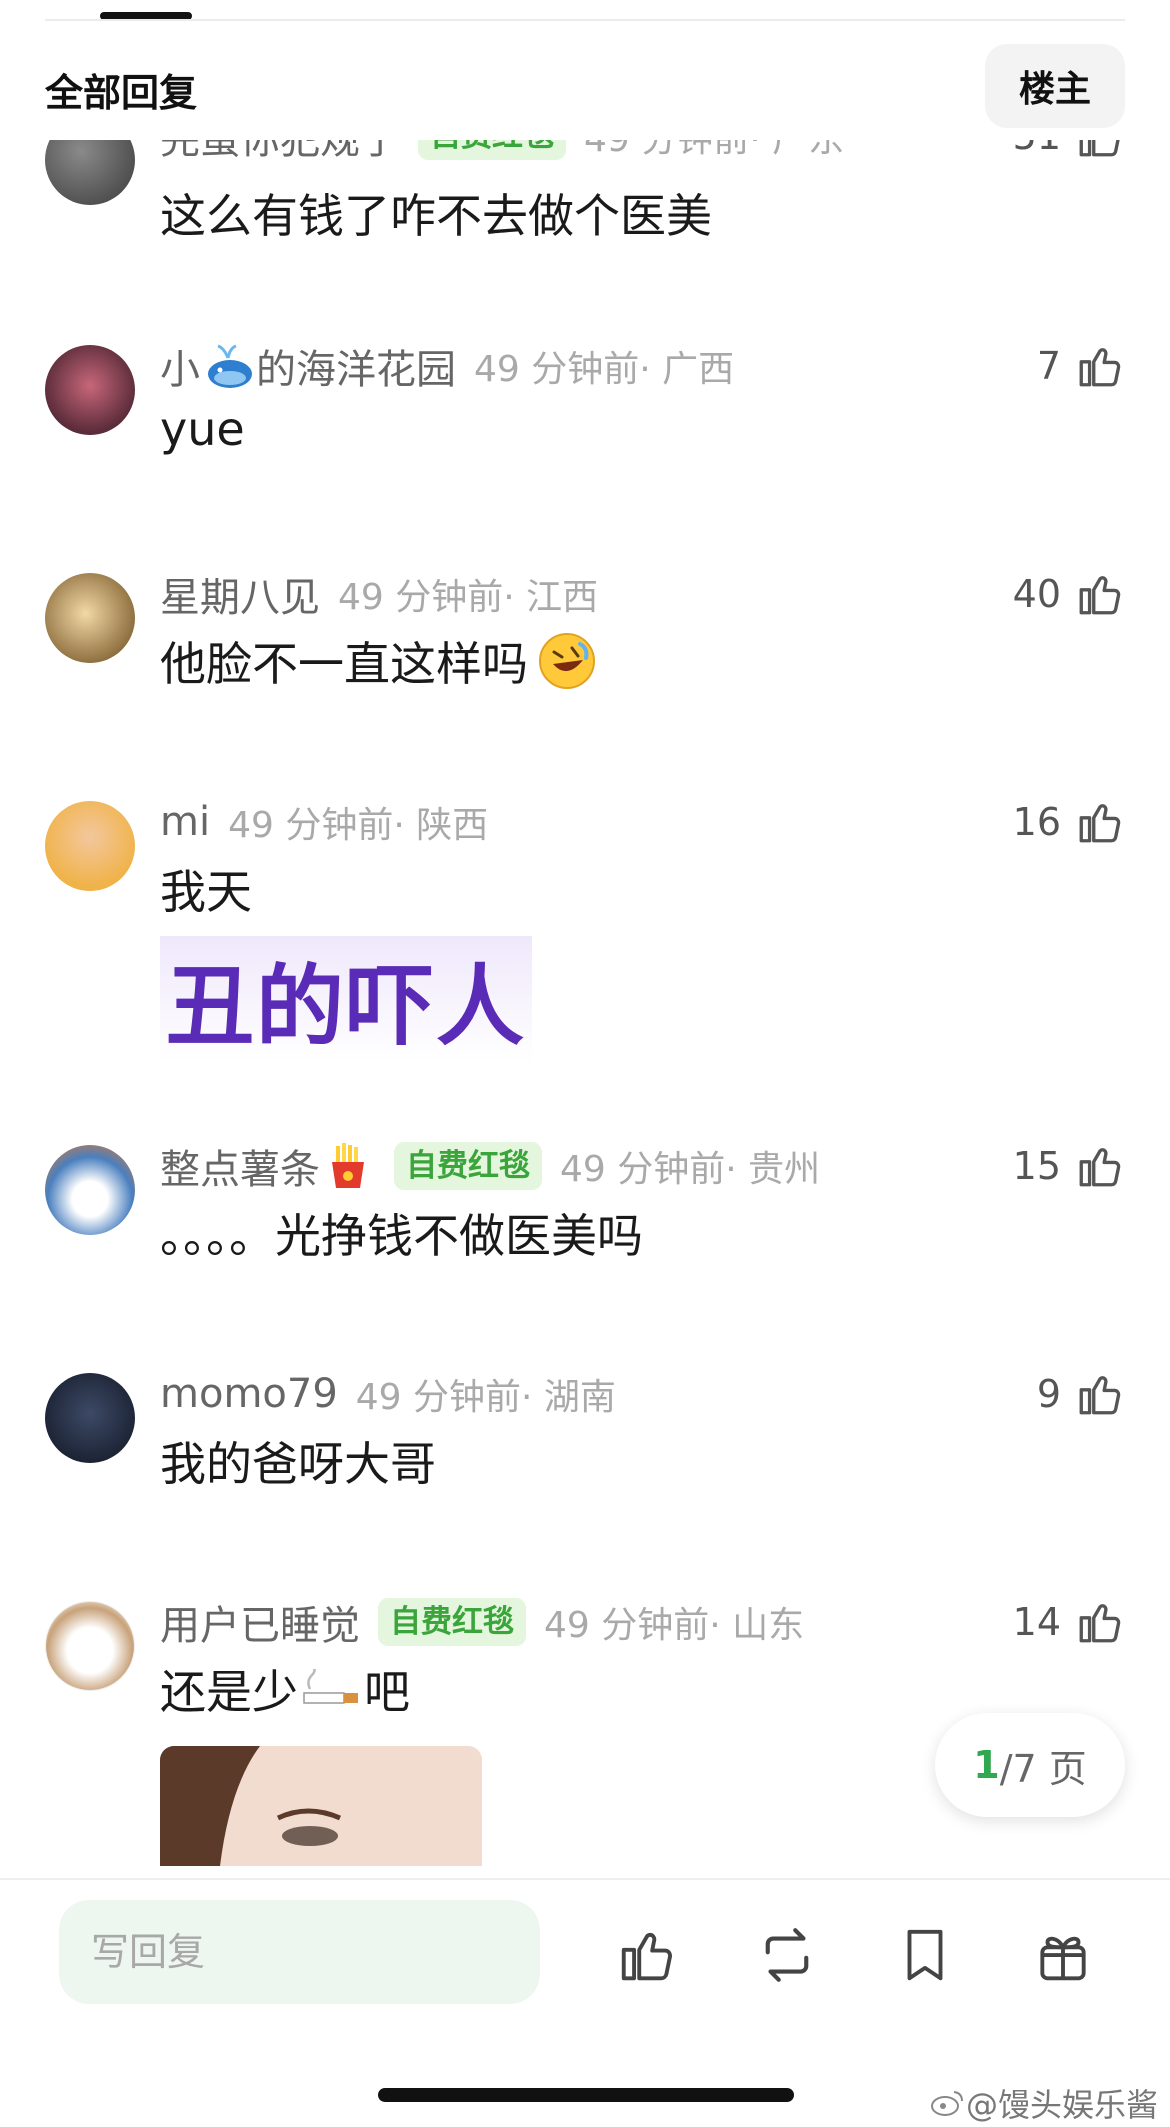  What do you see at coordinates (1036, 822) in the screenshot?
I see `like-count: 16` at bounding box center [1036, 822].